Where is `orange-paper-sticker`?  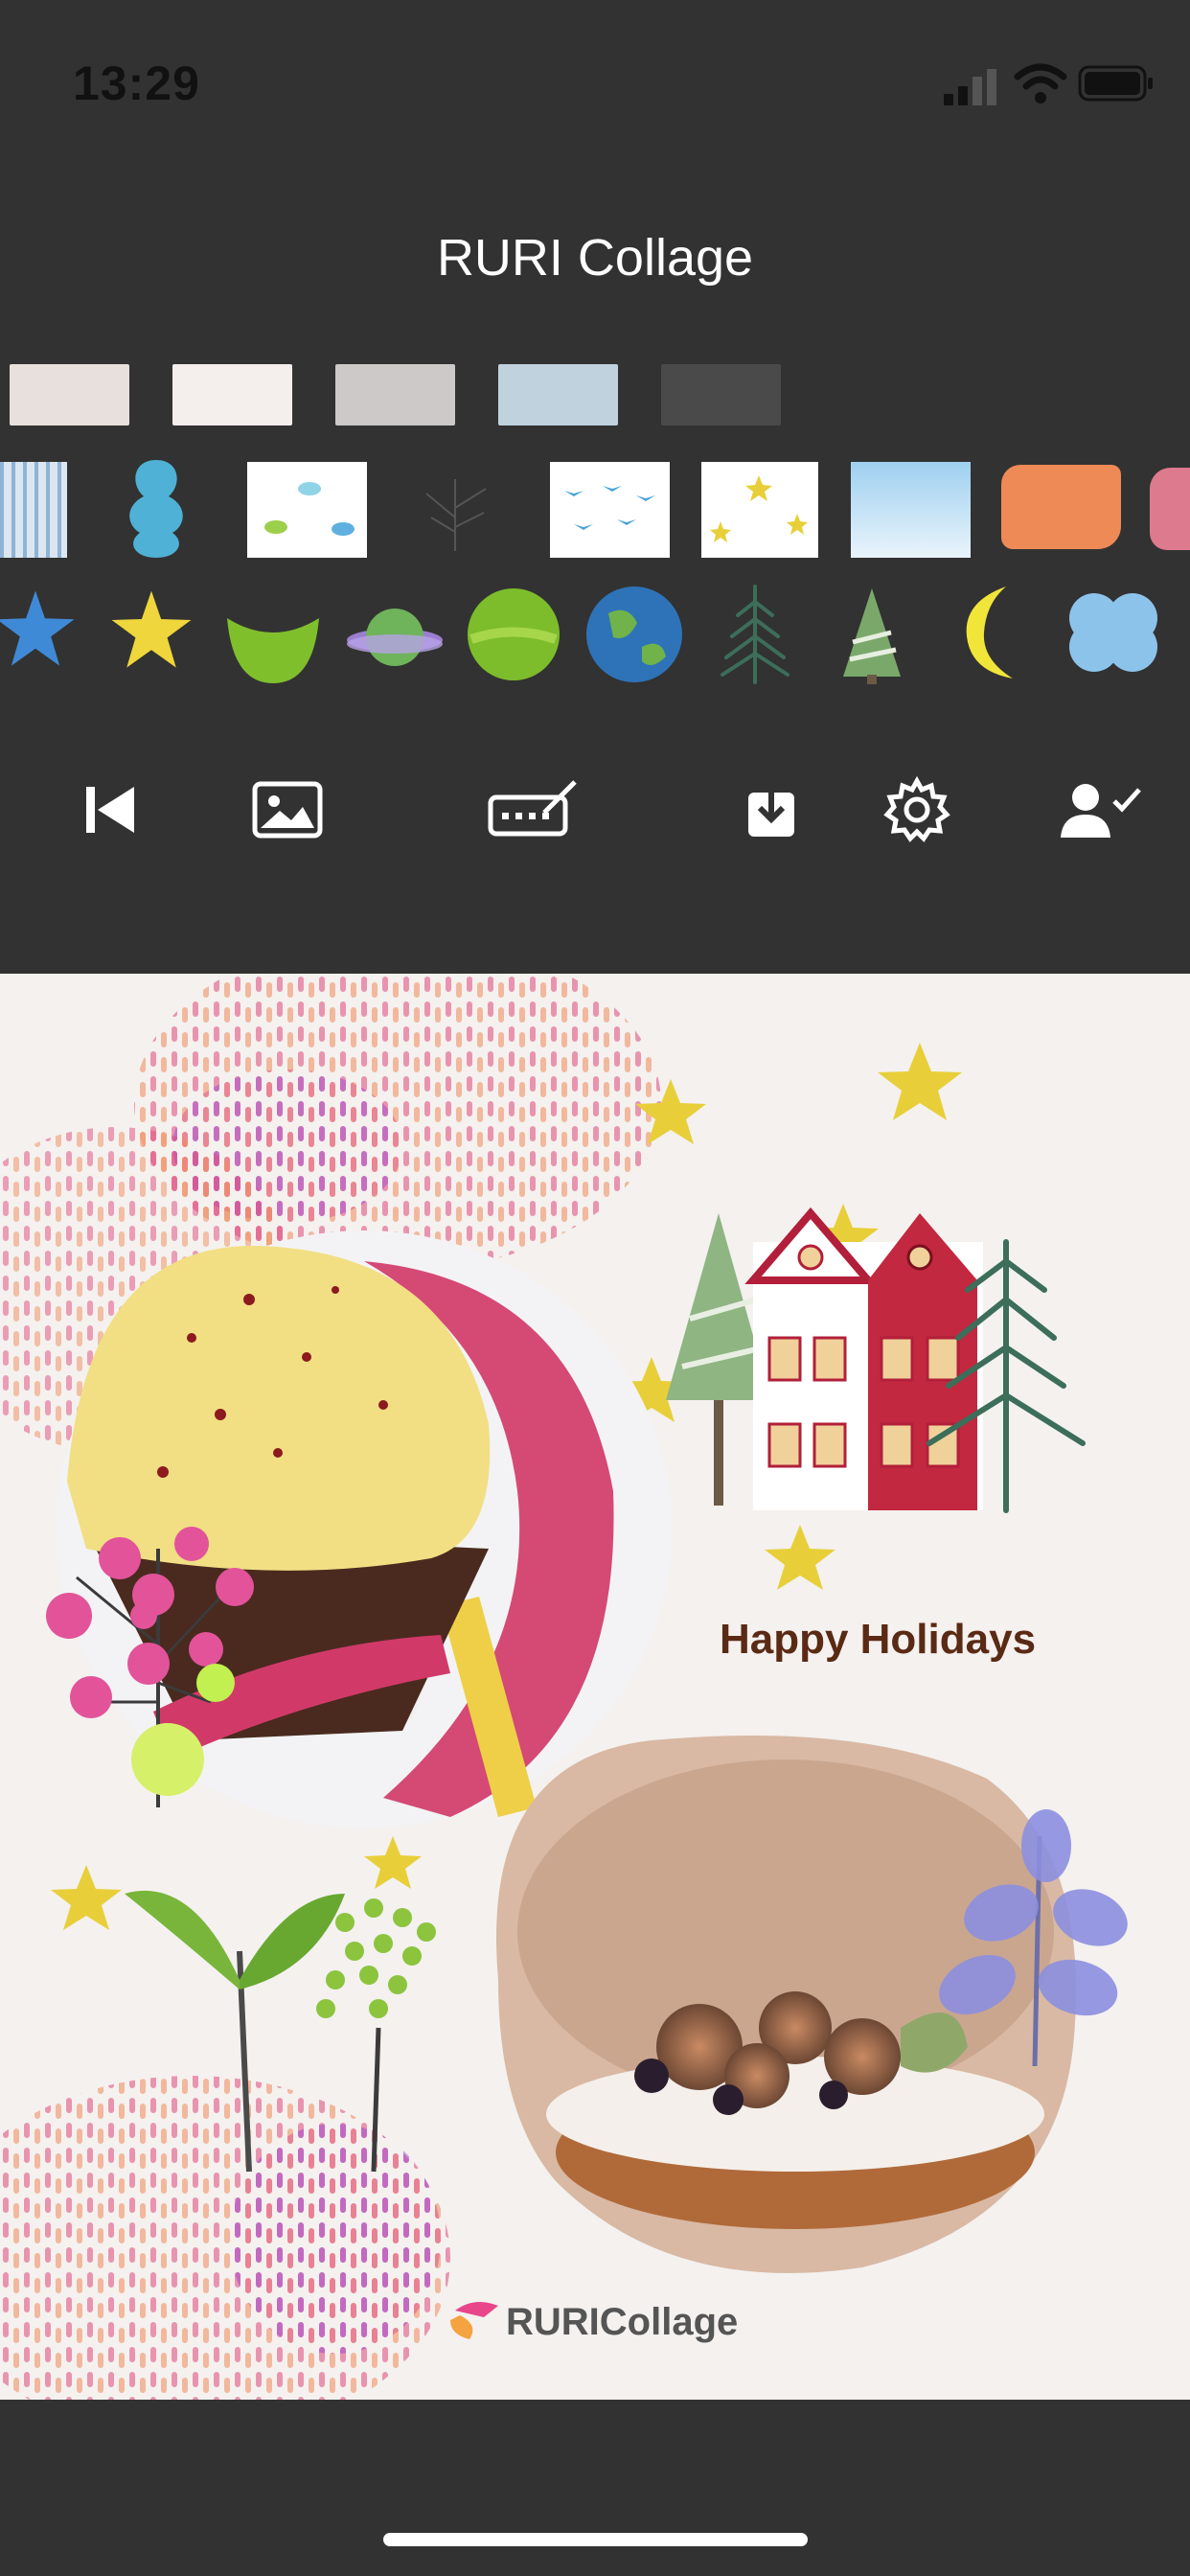
orange-paper-sticker is located at coordinates (1061, 507).